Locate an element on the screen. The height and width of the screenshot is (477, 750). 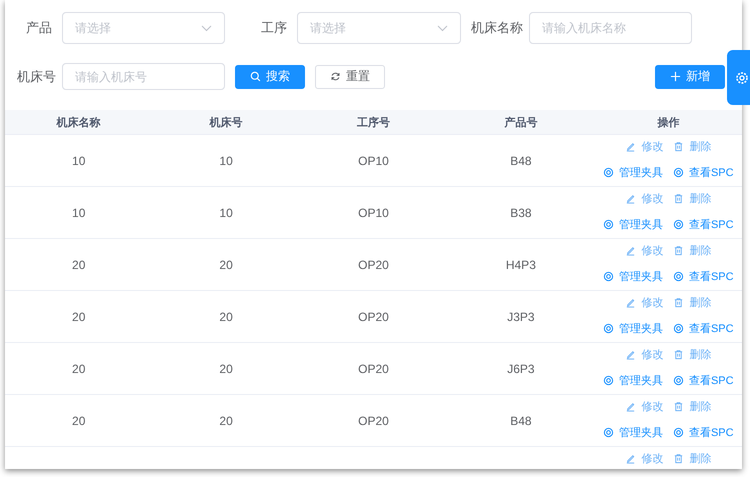
column-header: 工序号 is located at coordinates (374, 122).